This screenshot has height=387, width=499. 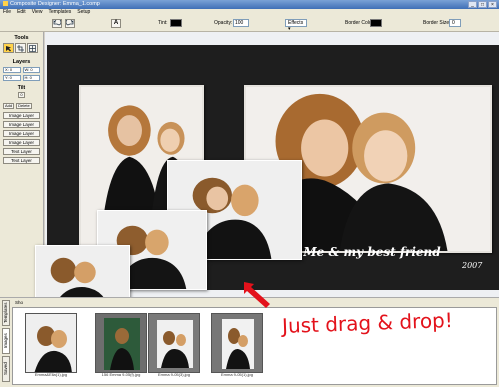 I want to click on rotate-right-icon, so click(x=69, y=22).